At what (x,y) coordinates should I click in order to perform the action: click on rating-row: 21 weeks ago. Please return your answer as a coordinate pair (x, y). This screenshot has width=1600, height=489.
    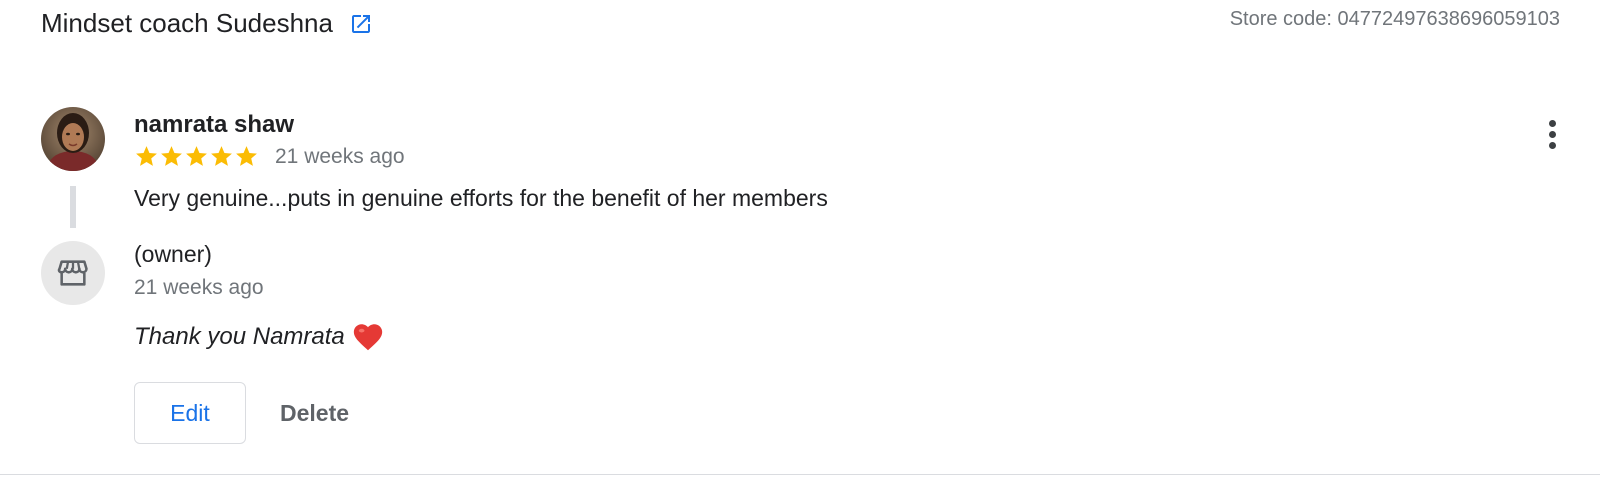
    Looking at the image, I should click on (269, 156).